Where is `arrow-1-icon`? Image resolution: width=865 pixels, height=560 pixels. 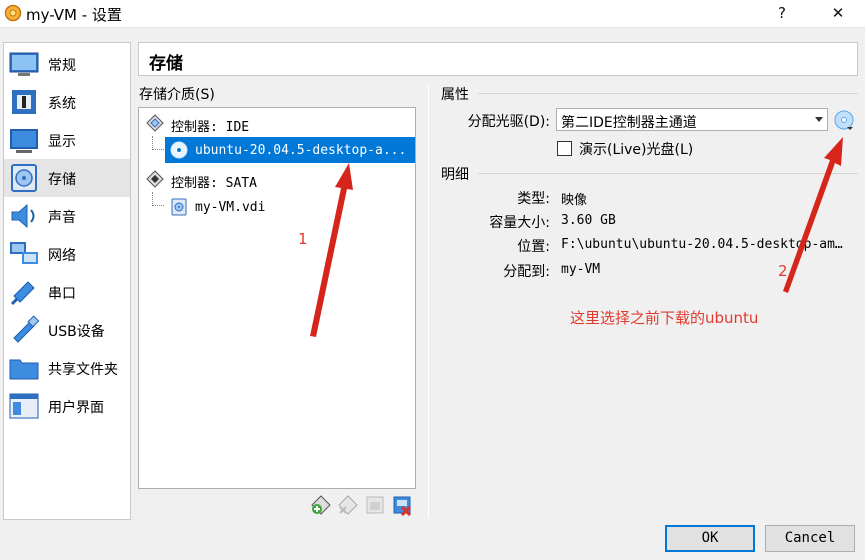 arrow-1-icon is located at coordinates (331, 250).